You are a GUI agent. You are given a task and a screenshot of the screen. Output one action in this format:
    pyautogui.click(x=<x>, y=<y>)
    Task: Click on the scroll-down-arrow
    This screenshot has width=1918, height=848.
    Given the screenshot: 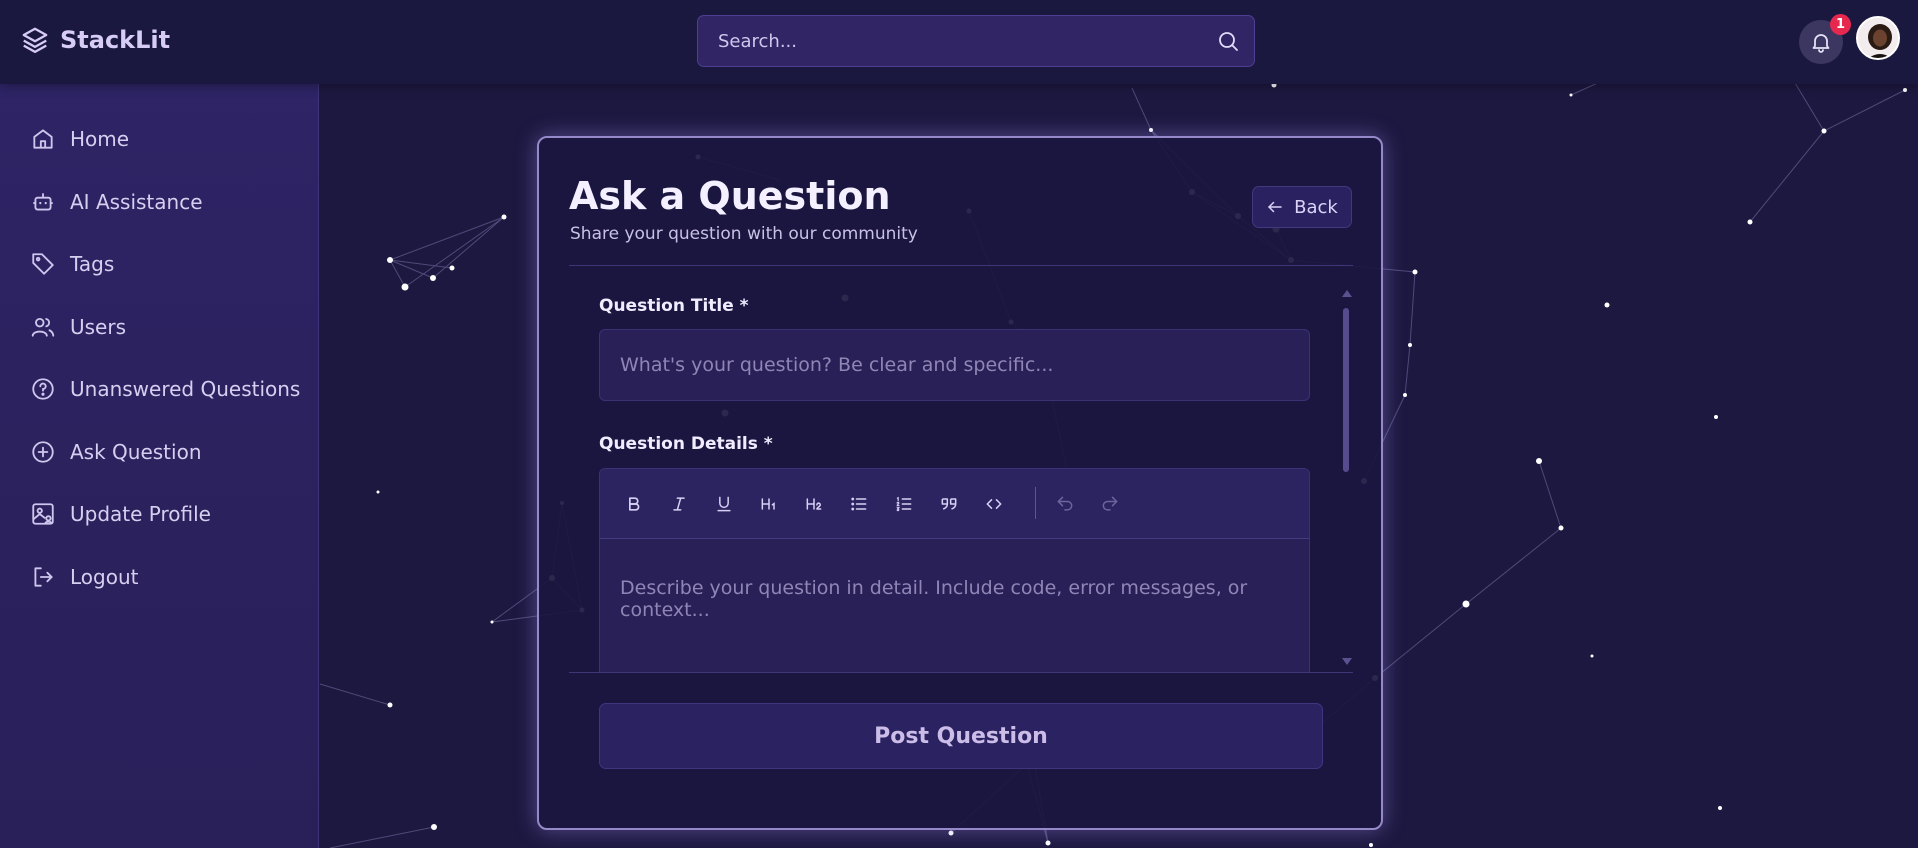 What is the action you would take?
    pyautogui.click(x=1347, y=661)
    